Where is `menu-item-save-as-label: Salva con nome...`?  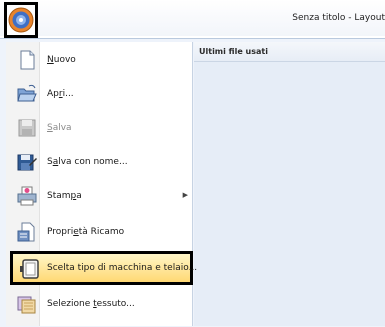
menu-item-save-as-label: Salva con nome... is located at coordinates (87, 162).